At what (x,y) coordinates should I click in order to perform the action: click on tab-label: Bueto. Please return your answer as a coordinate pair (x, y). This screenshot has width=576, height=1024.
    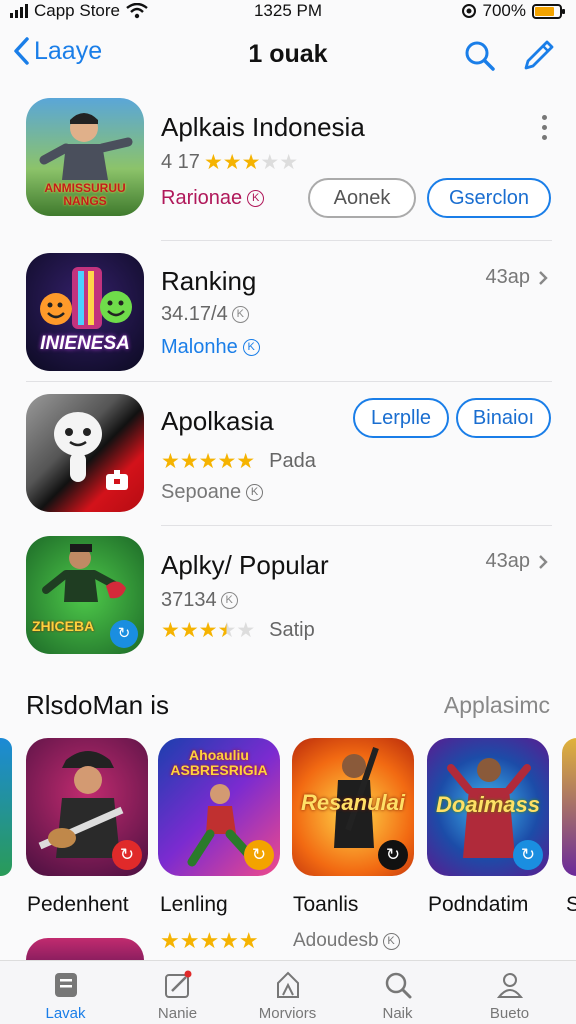
    Looking at the image, I should click on (509, 1013).